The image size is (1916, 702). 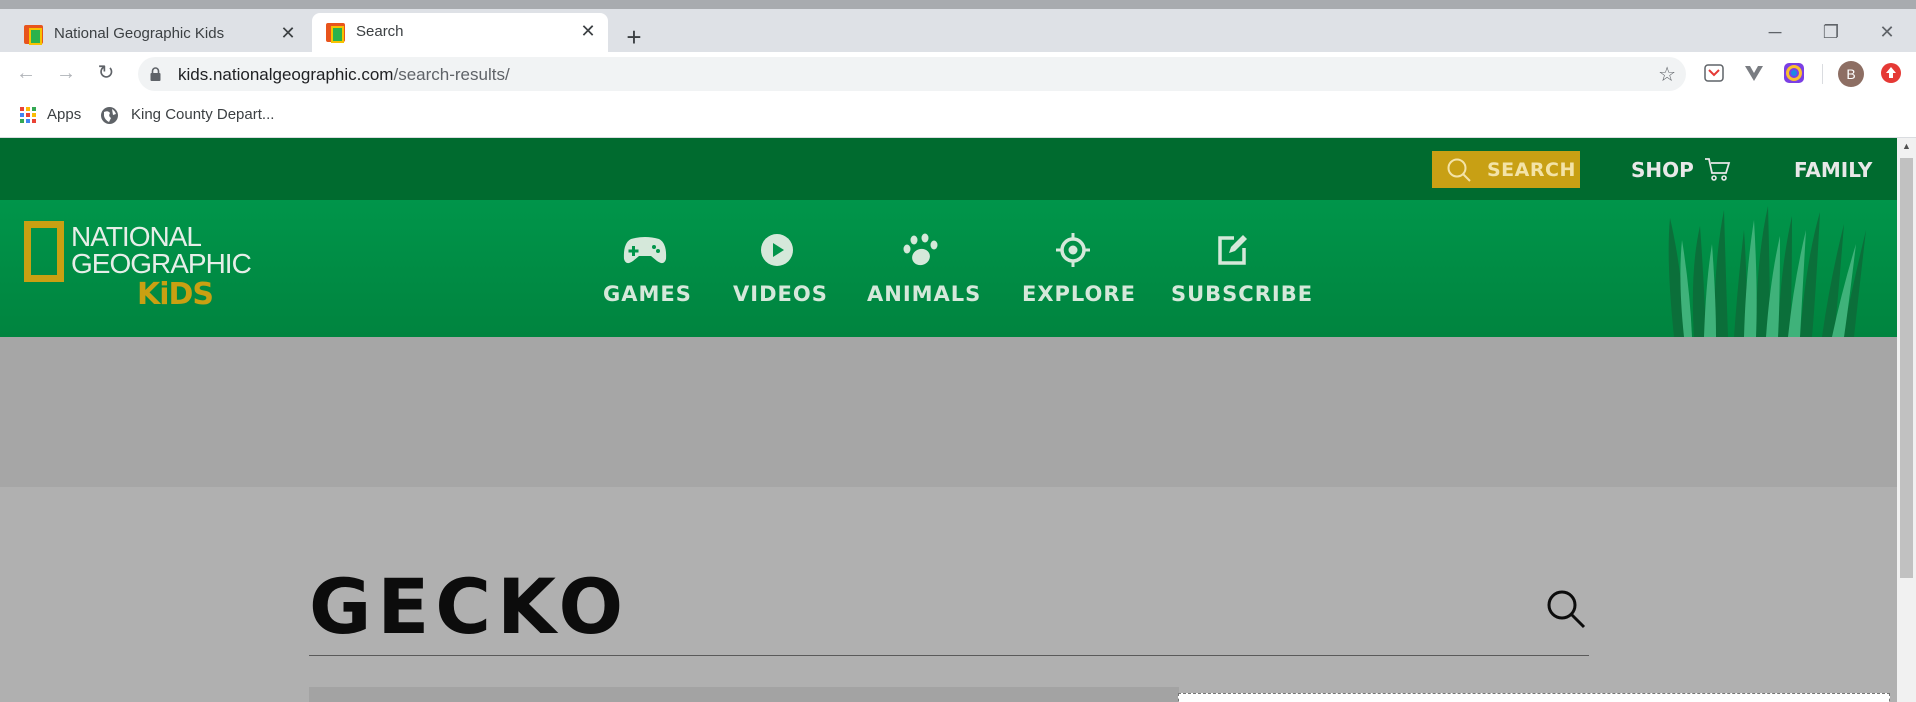 I want to click on forward-button: →, so click(x=66, y=74).